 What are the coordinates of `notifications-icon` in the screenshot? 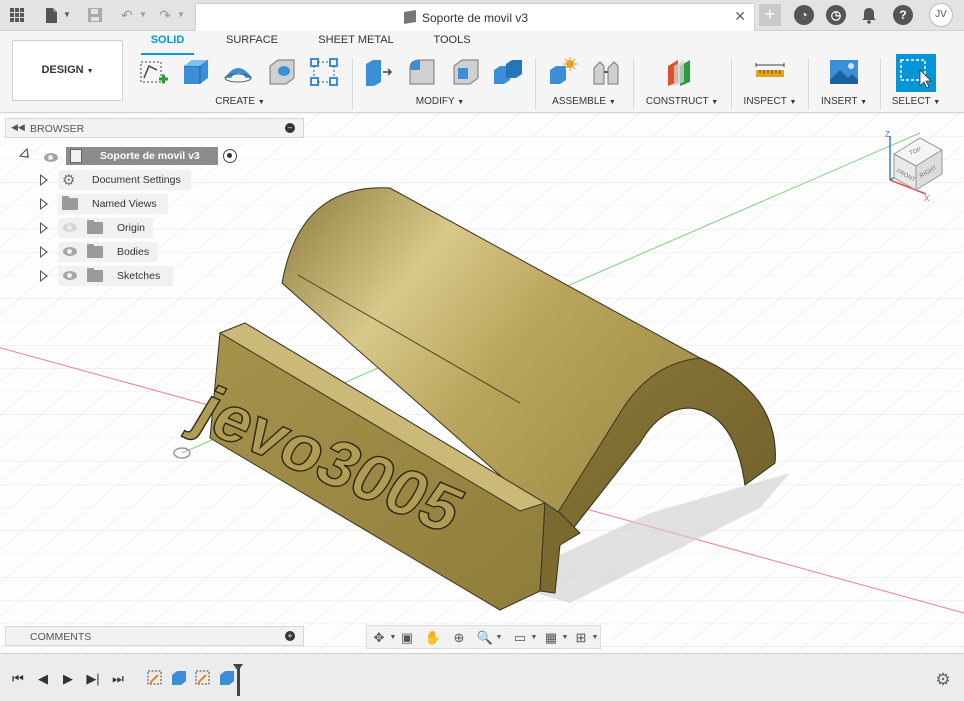 It's located at (869, 15).